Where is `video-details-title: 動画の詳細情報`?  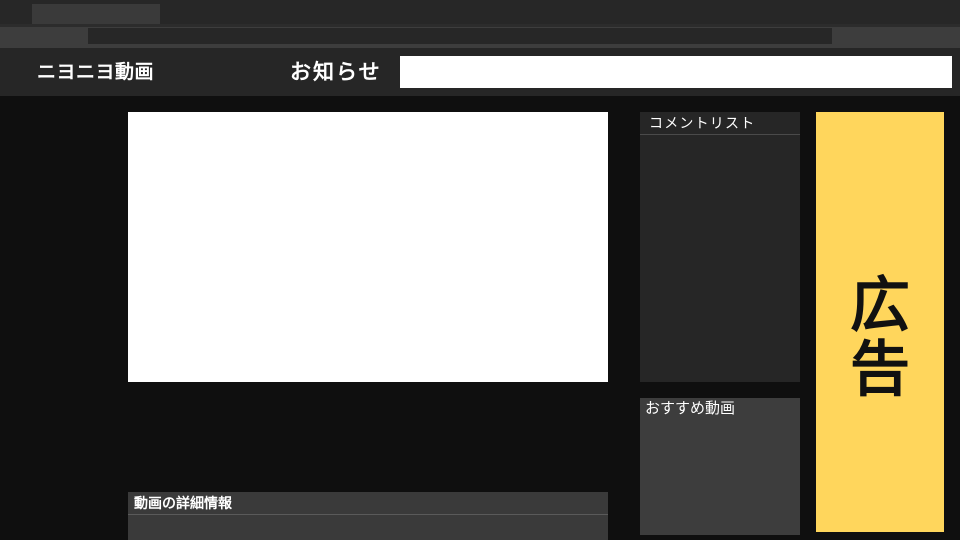 video-details-title: 動画の詳細情報 is located at coordinates (368, 503).